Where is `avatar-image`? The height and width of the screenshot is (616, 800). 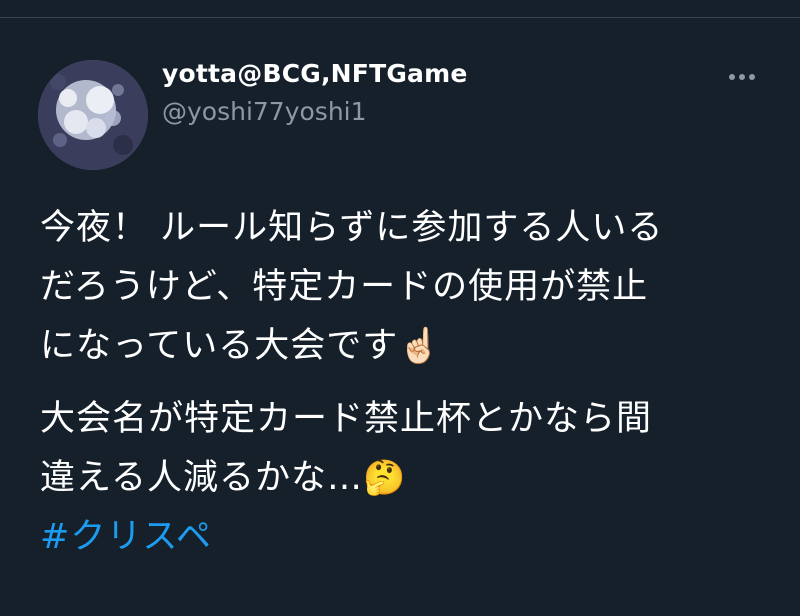 avatar-image is located at coordinates (93, 115).